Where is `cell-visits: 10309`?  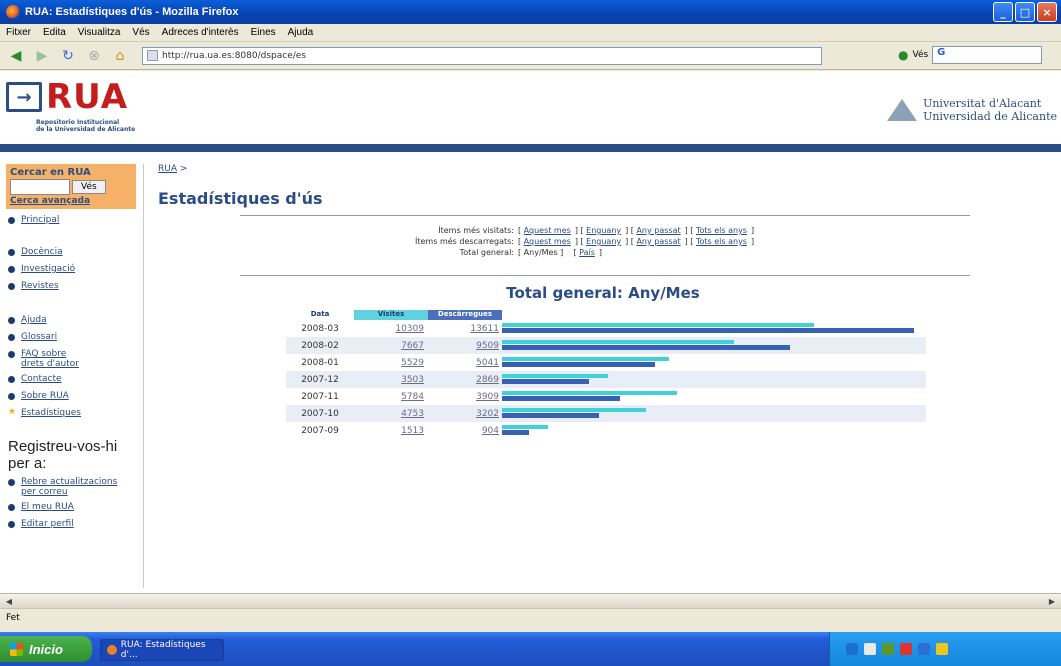
cell-visits: 10309 is located at coordinates (391, 329).